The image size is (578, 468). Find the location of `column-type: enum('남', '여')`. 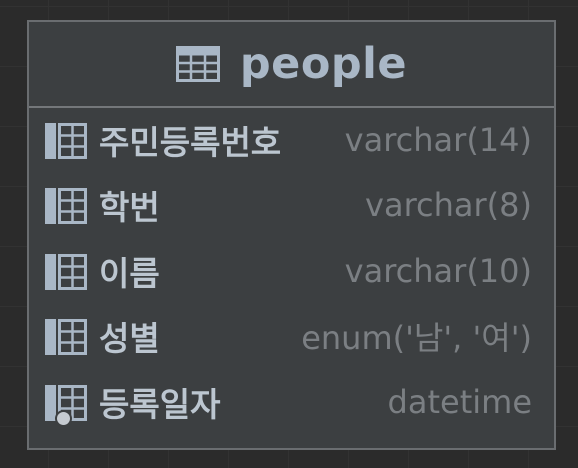

column-type: enum('남', '여') is located at coordinates (416, 338).